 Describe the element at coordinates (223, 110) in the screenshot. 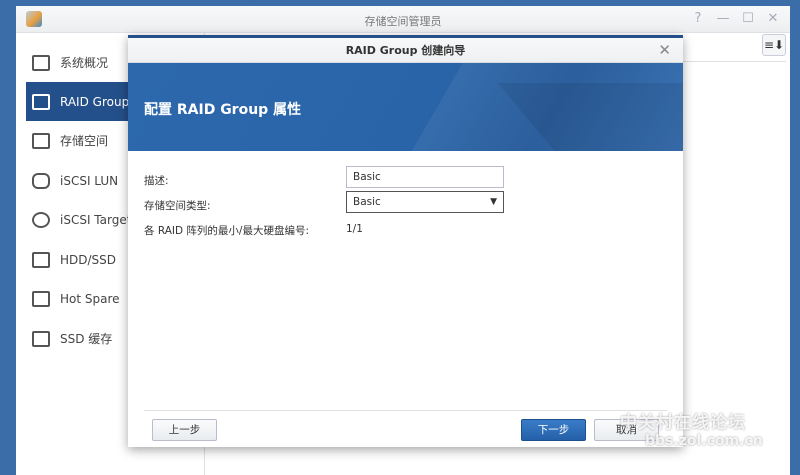

I see `wizard-heading: 配置 RAID Group 属性` at that location.